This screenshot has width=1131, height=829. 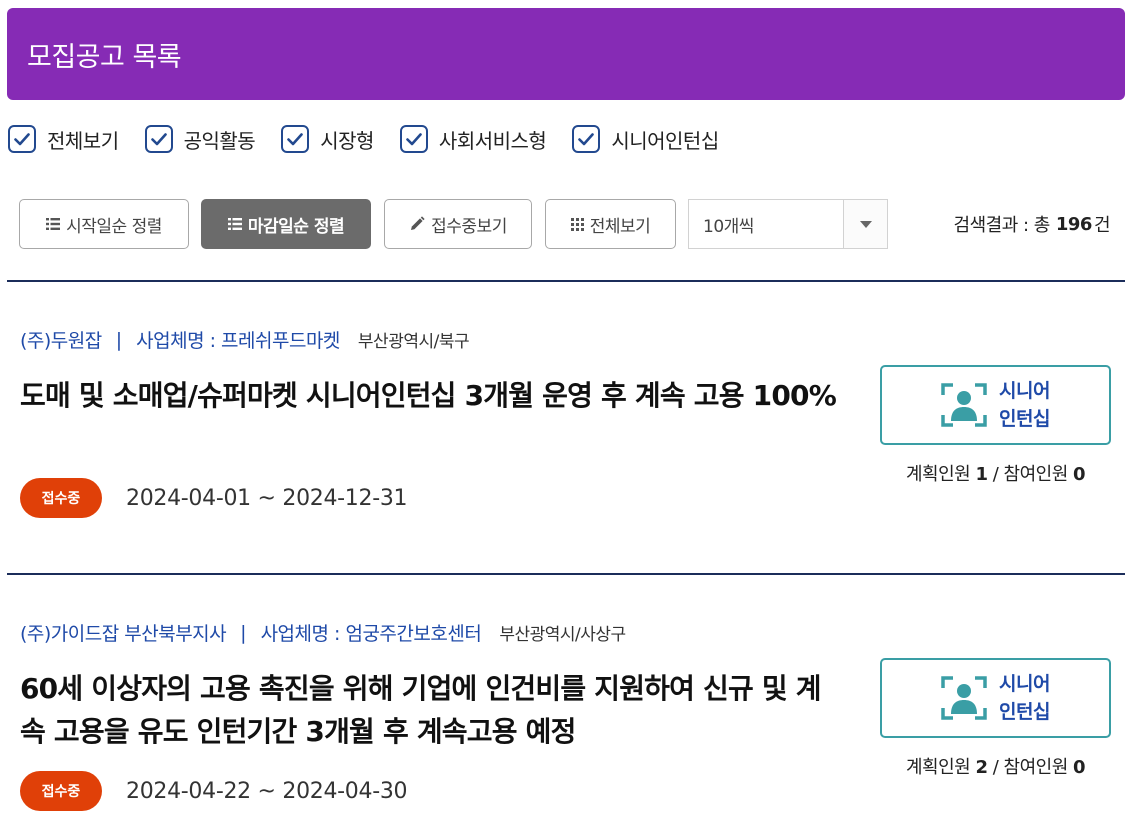 I want to click on company-name: (주)두원잡, so click(x=61, y=339).